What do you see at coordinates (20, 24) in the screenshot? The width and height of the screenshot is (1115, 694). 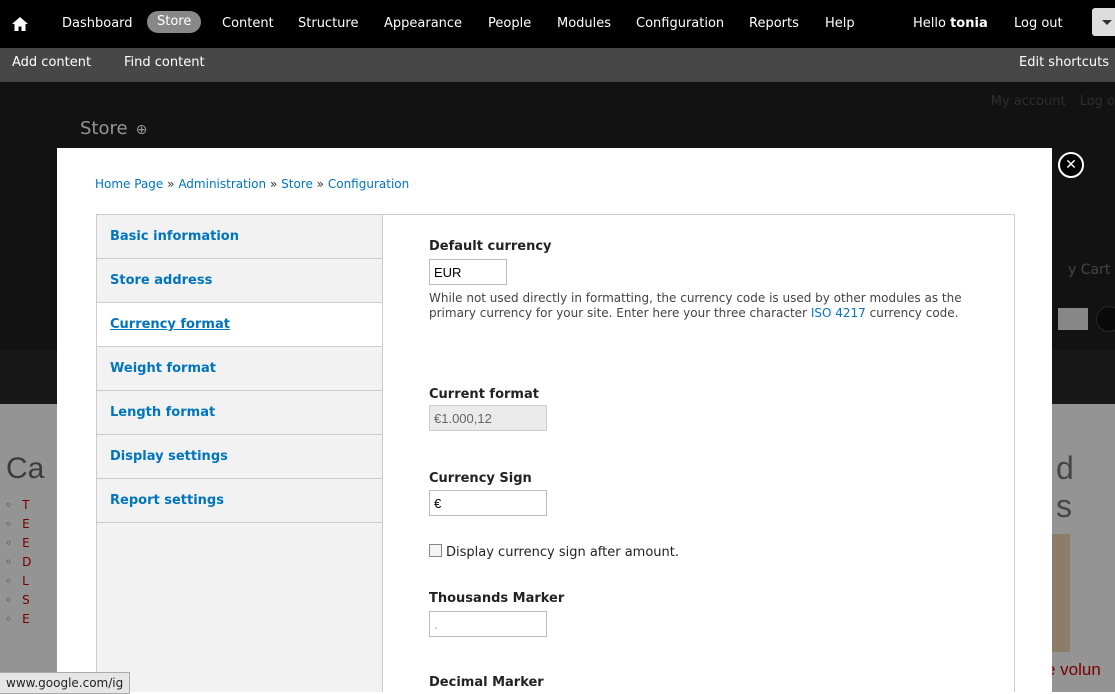 I see `home-icon` at bounding box center [20, 24].